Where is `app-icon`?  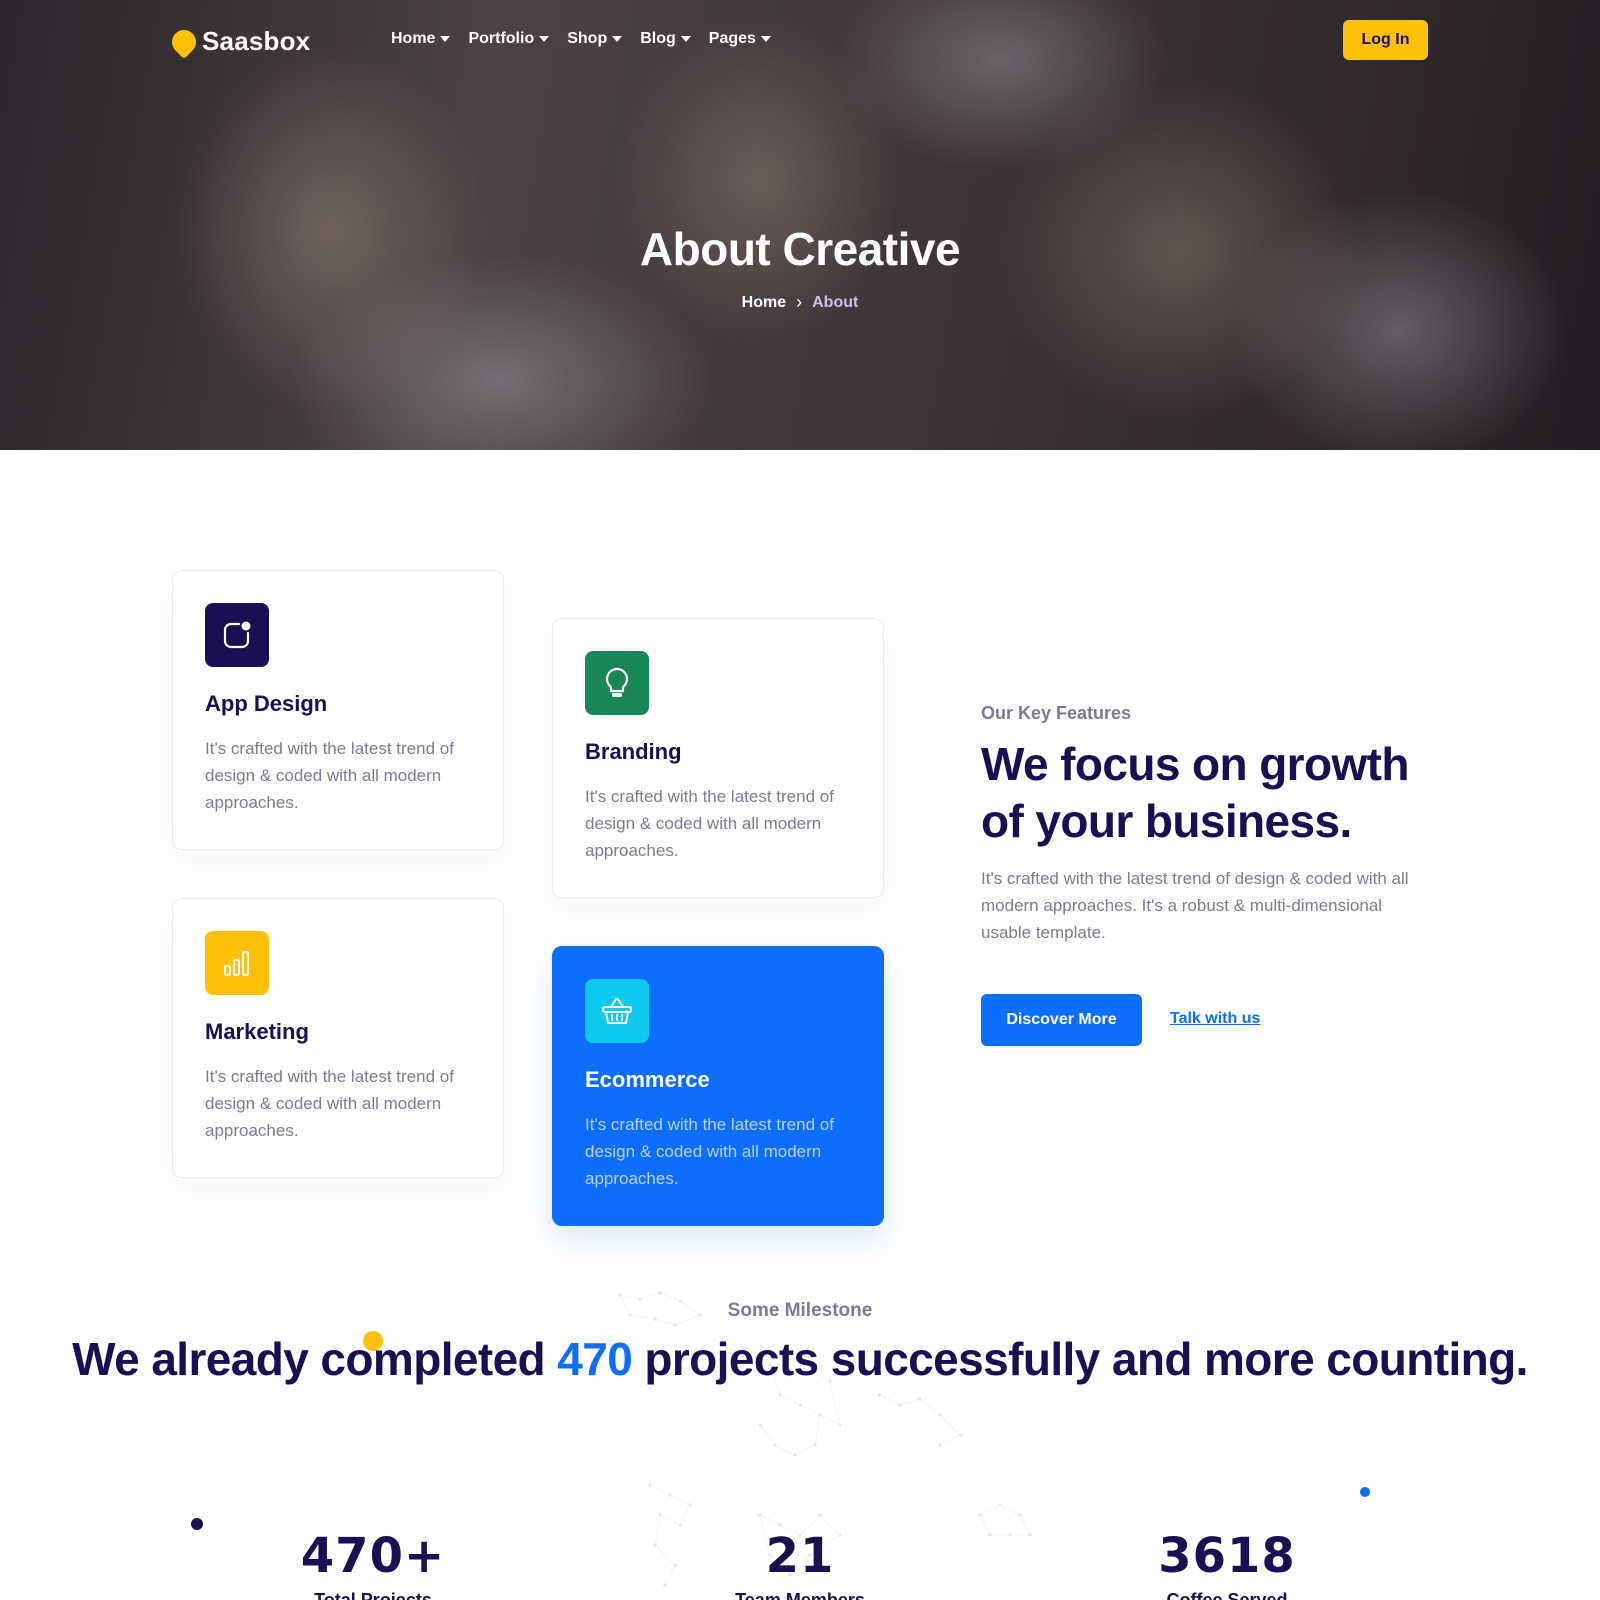 app-icon is located at coordinates (237, 635).